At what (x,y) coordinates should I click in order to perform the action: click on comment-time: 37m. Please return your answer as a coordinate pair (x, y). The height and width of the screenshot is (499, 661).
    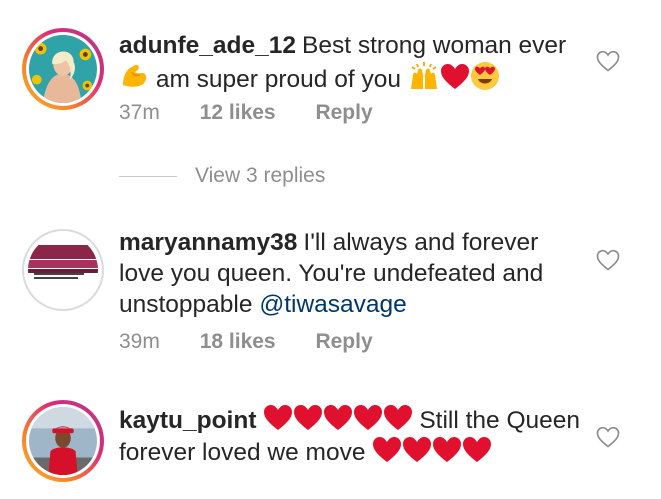
    Looking at the image, I should click on (139, 112).